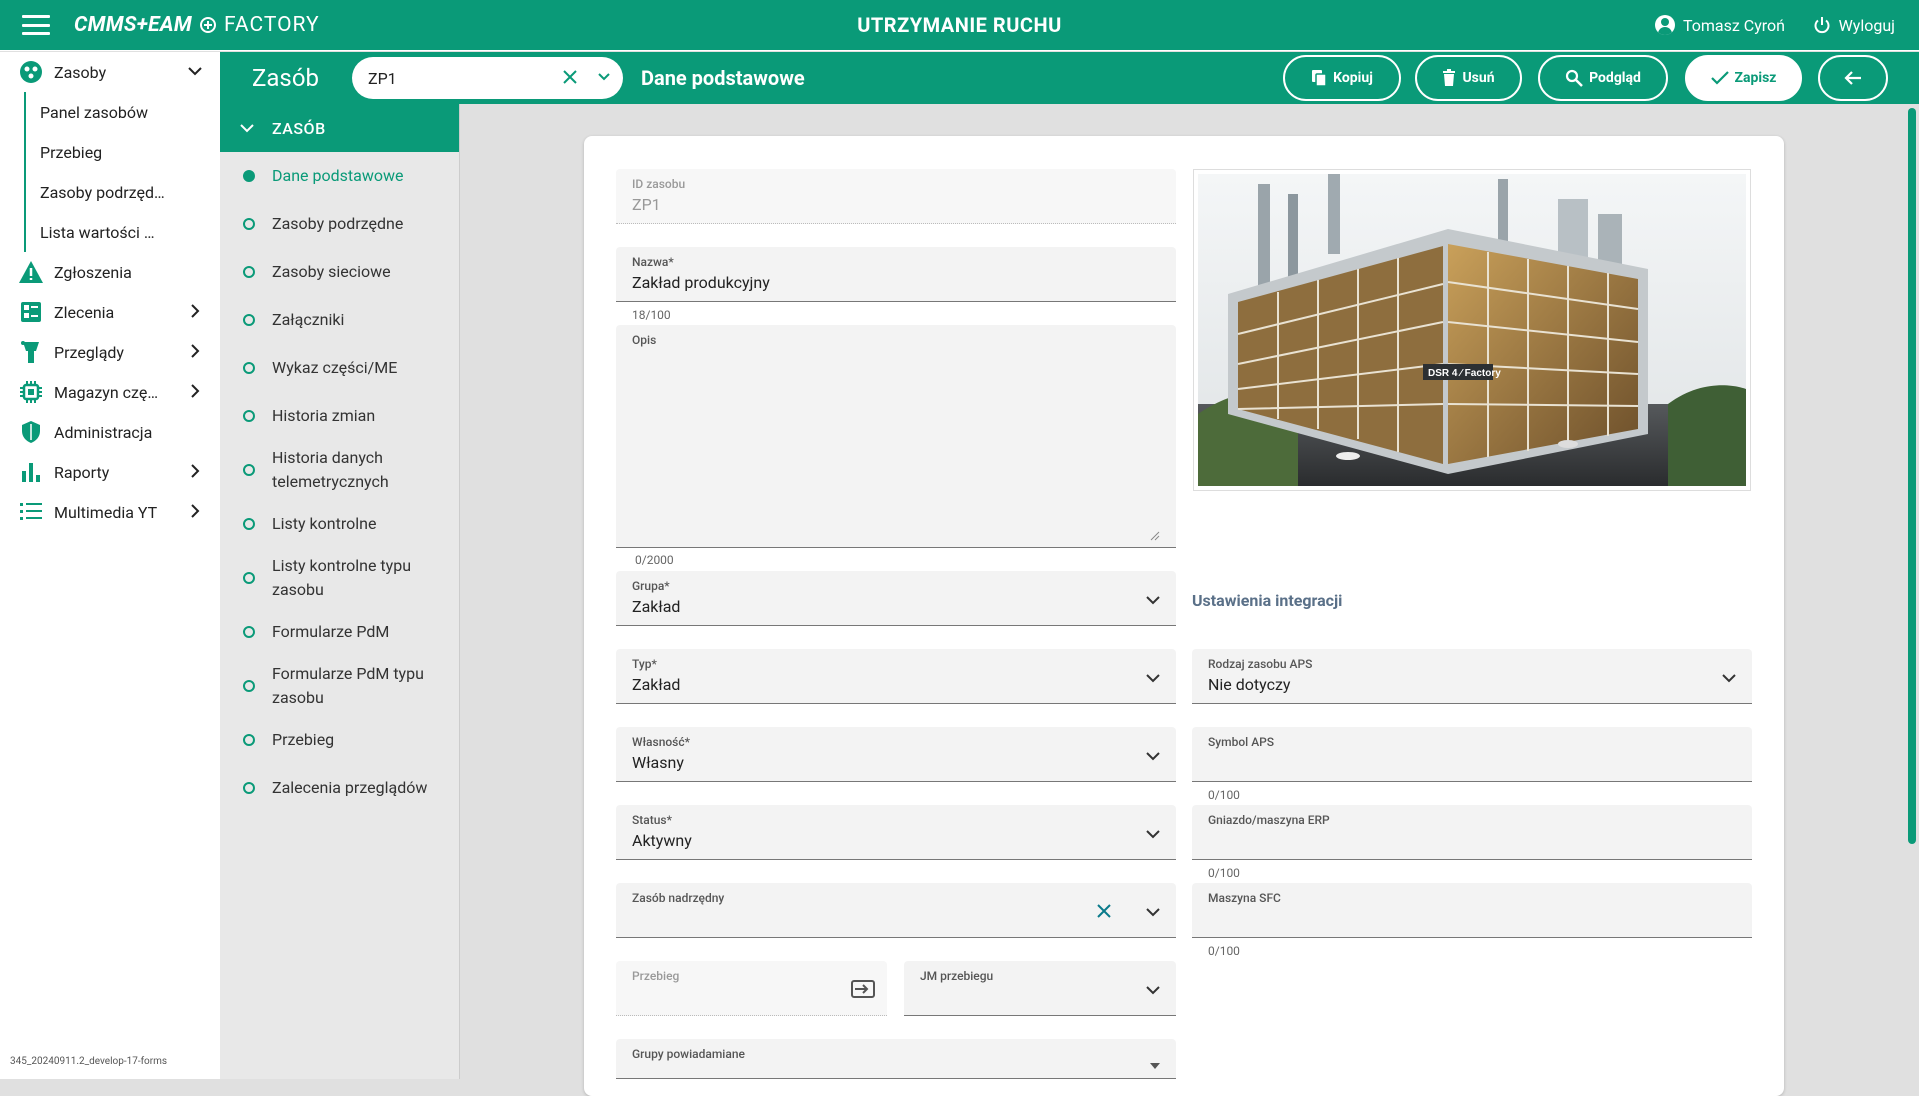 Image resolution: width=1919 pixels, height=1096 pixels. What do you see at coordinates (339, 578) in the screenshot?
I see `nav-item-listy-kontrolne-typu: Listy kontrolne typu zasobu` at bounding box center [339, 578].